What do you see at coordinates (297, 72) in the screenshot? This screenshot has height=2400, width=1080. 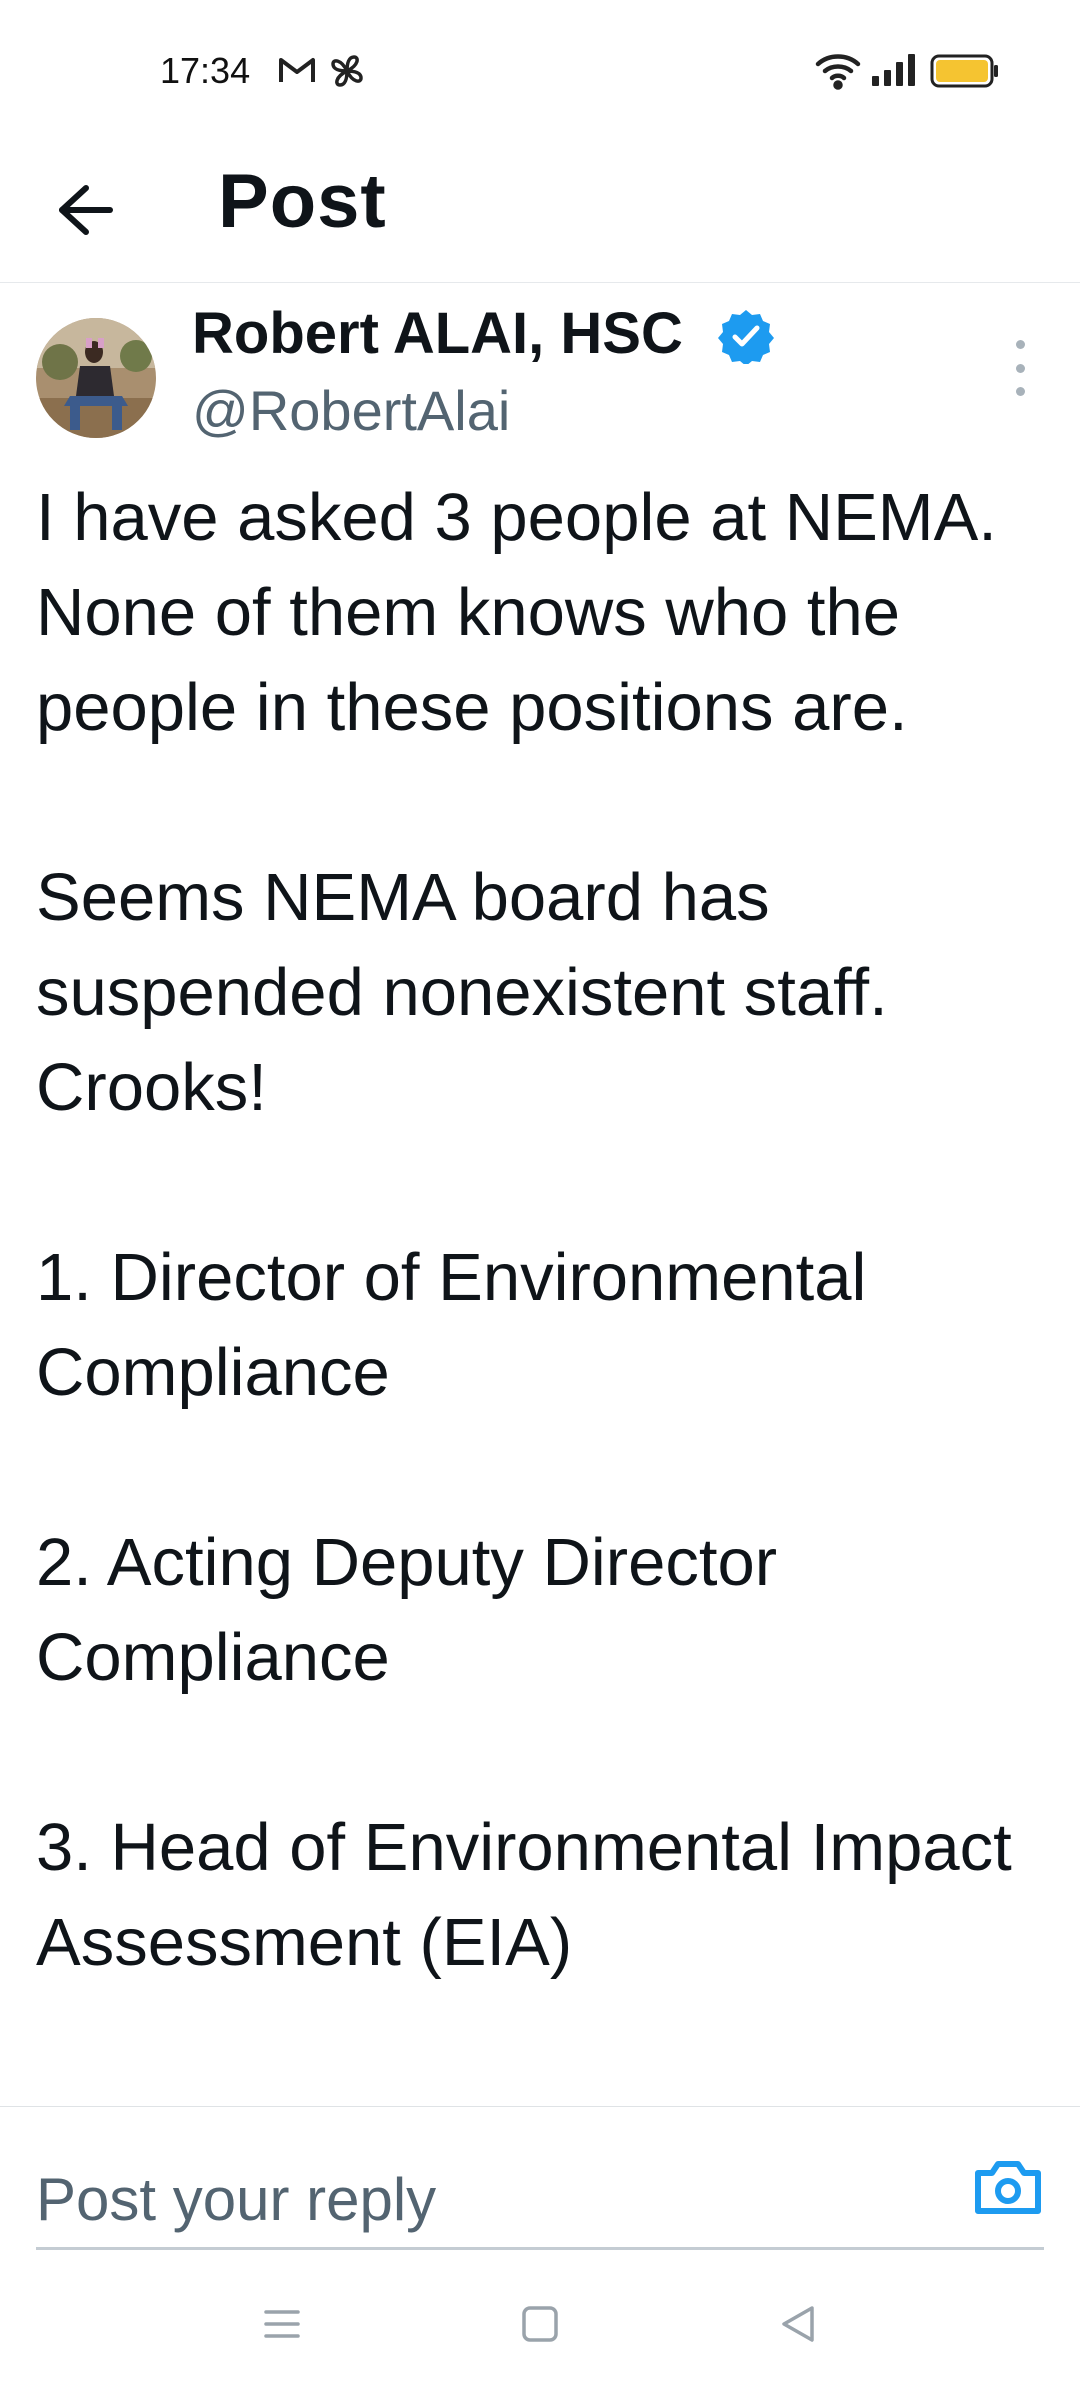 I see `gmail-icon` at bounding box center [297, 72].